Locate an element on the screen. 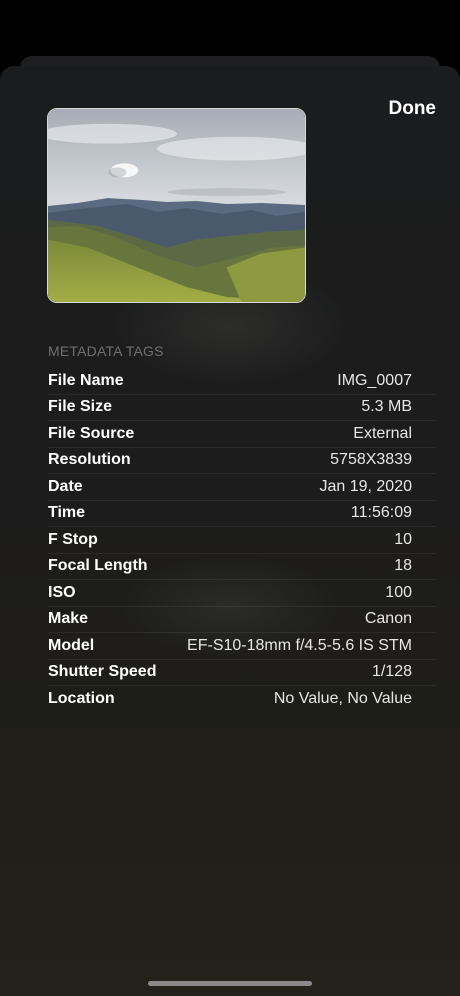 The image size is (460, 996). metadata-label: File Source is located at coordinates (91, 433).